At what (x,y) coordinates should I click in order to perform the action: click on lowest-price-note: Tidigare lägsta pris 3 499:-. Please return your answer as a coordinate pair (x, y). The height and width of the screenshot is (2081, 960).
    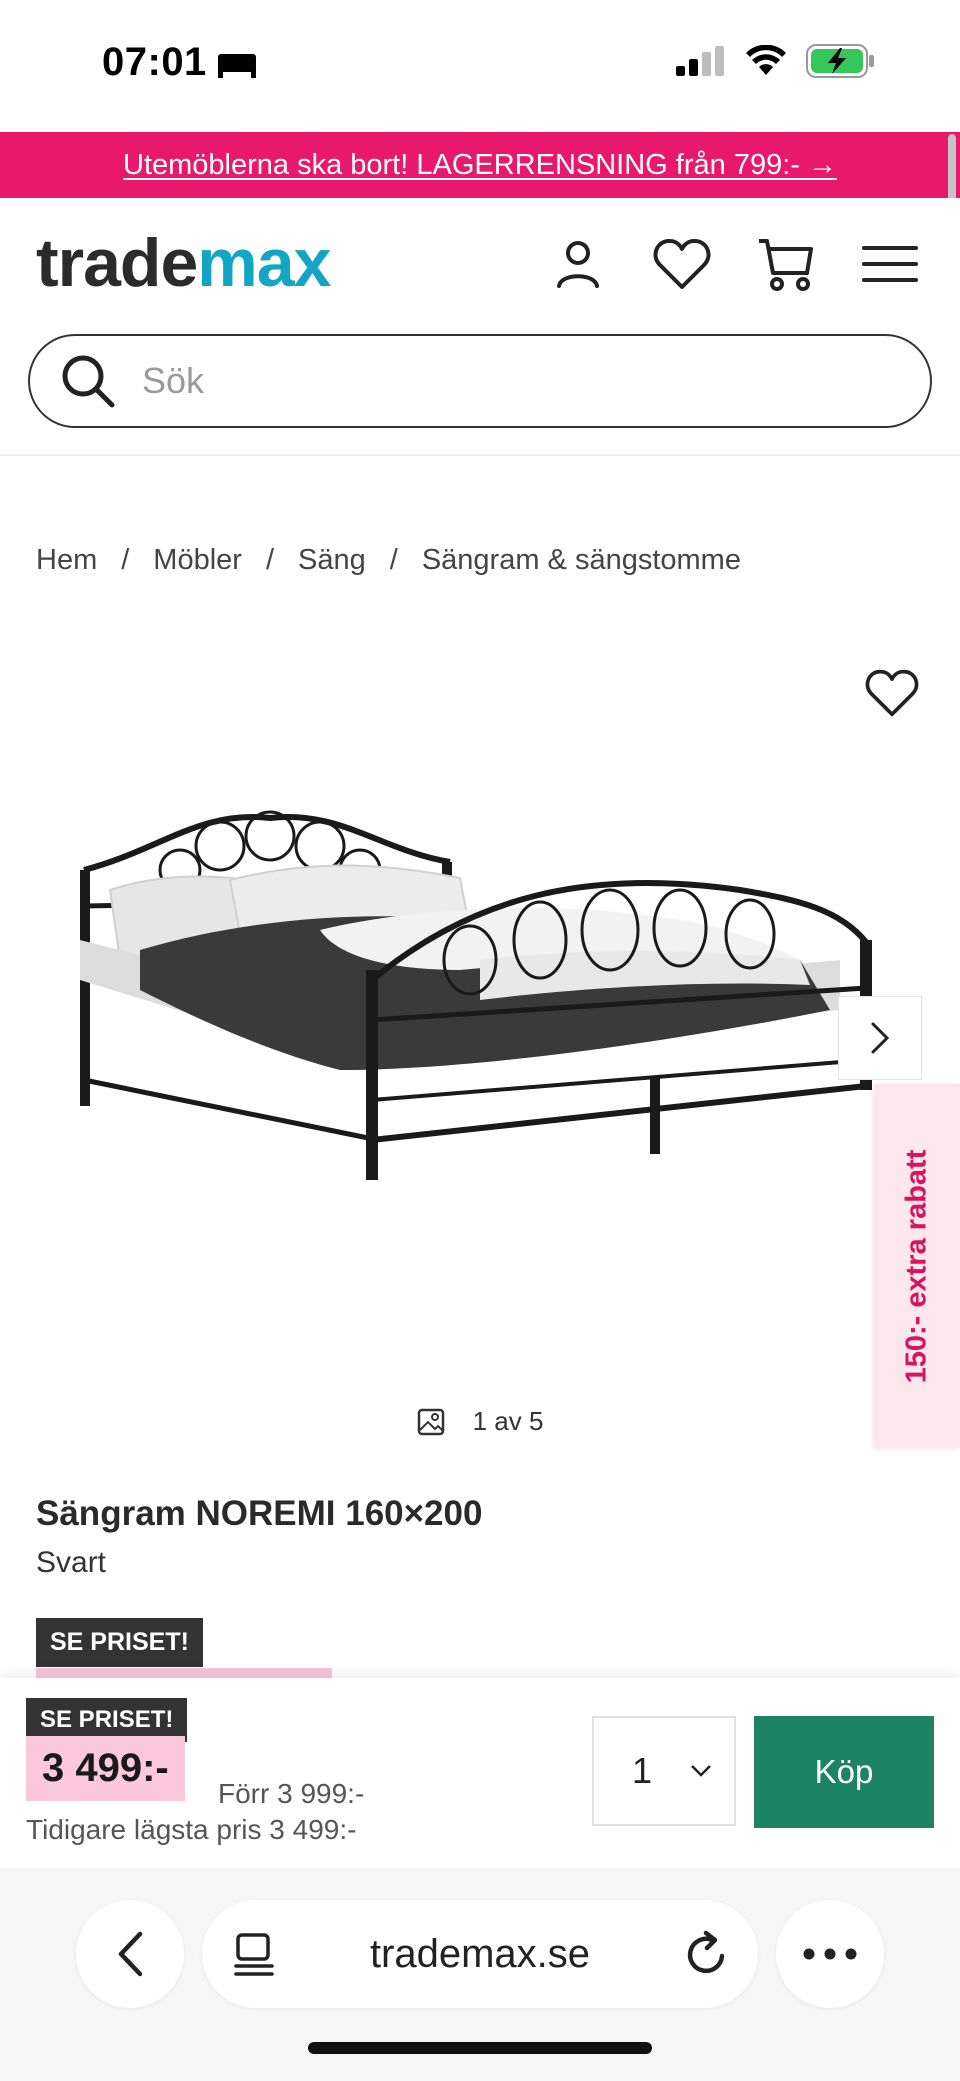
    Looking at the image, I should click on (191, 1829).